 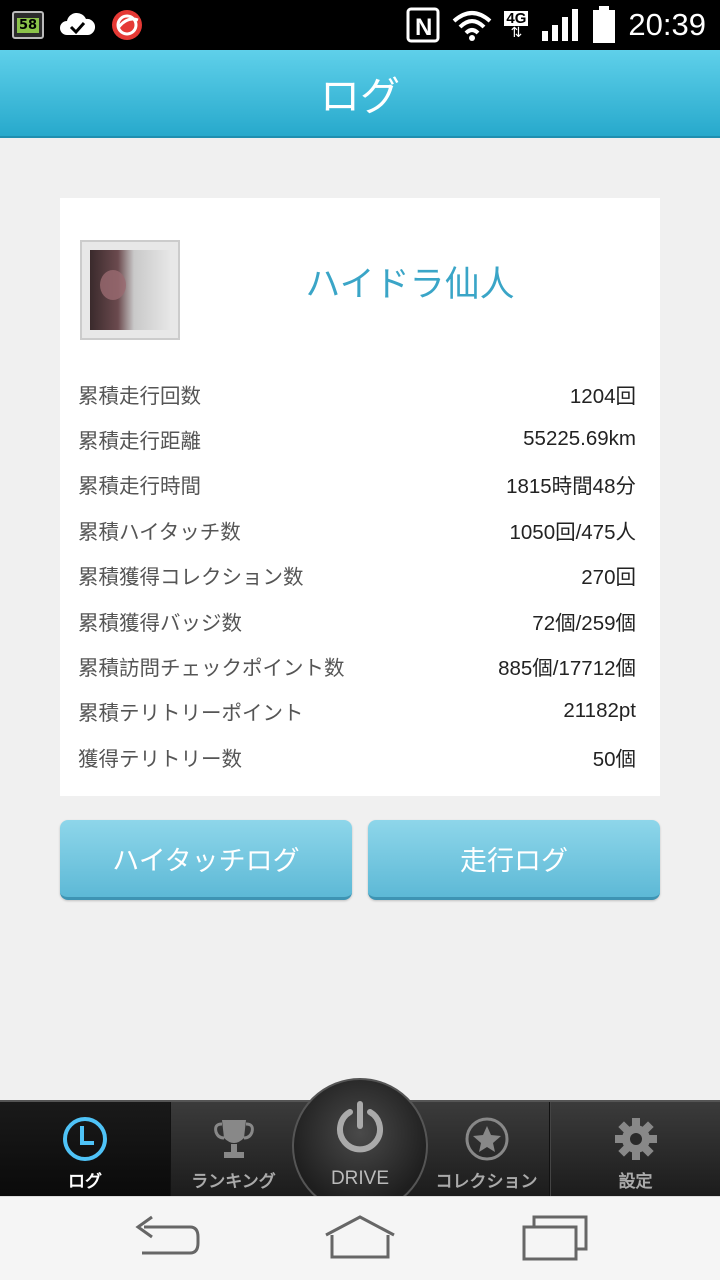 What do you see at coordinates (233, 1182) in the screenshot?
I see `tab-ranking-label: ランキング` at bounding box center [233, 1182].